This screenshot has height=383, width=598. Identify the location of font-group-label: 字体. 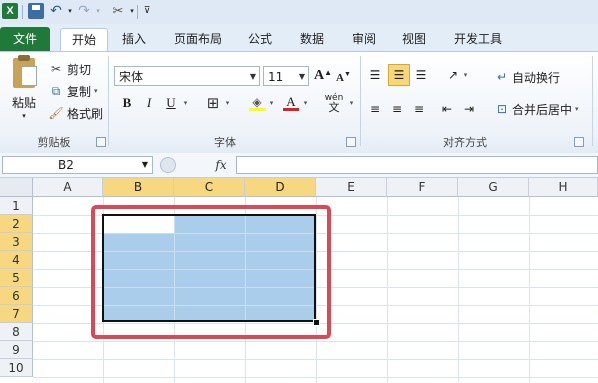
(225, 142).